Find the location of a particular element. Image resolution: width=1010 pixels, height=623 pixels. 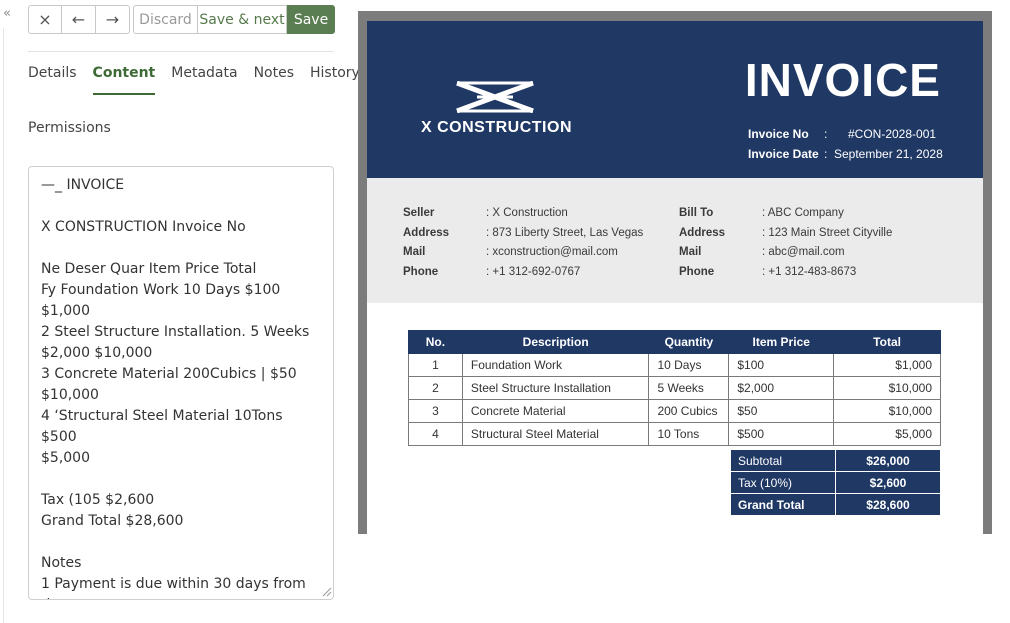

toolbar: × ← → Discard Save & next Save is located at coordinates (181, 19).